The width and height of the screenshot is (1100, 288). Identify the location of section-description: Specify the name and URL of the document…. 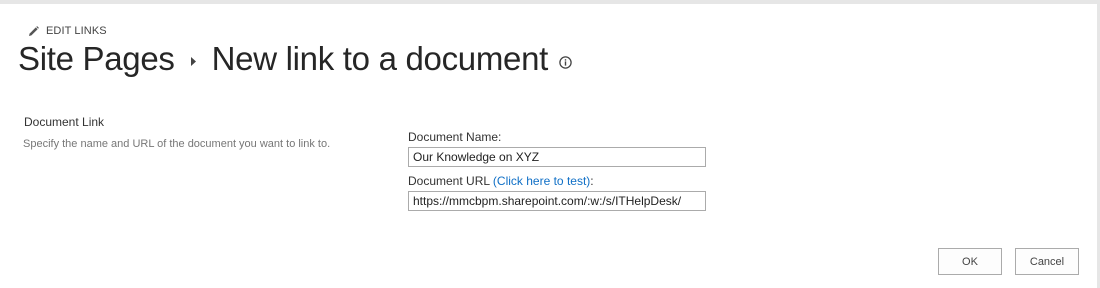
(177, 144).